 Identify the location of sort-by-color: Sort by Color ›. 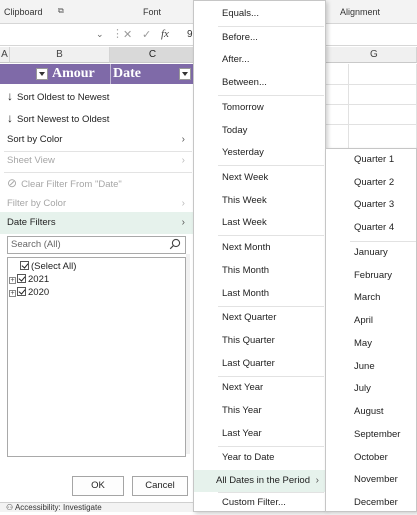
(96, 140).